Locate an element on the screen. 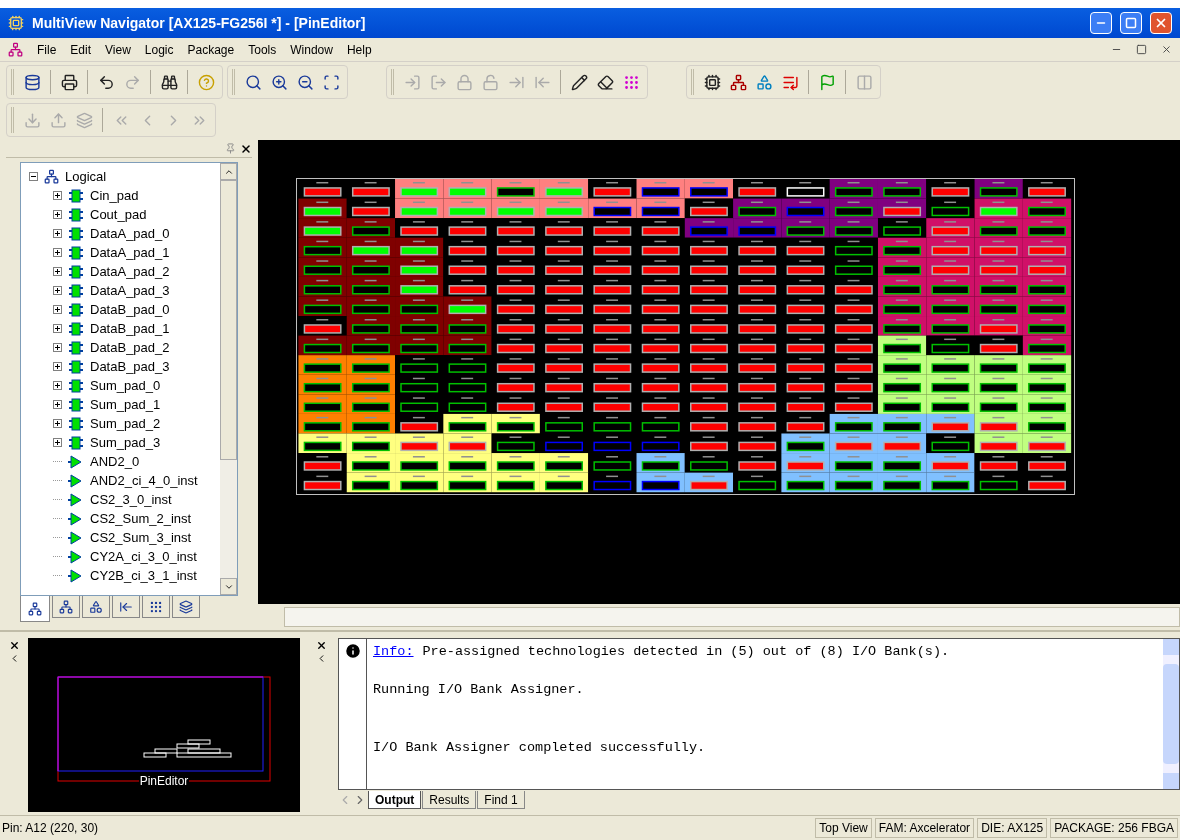 The width and height of the screenshot is (1180, 840). close-button is located at coordinates (1161, 23).